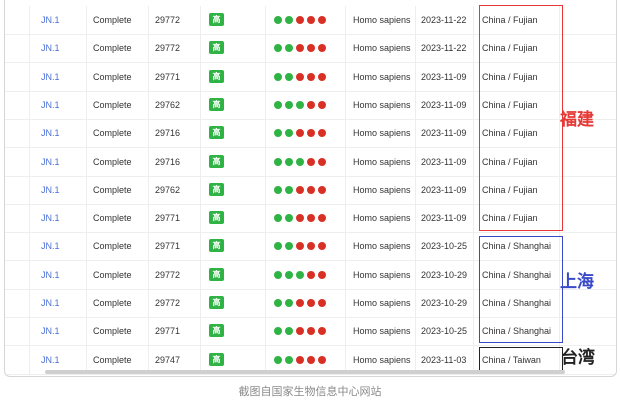 The height and width of the screenshot is (409, 620). What do you see at coordinates (174, 76) in the screenshot?
I see `length-cell: 29771` at bounding box center [174, 76].